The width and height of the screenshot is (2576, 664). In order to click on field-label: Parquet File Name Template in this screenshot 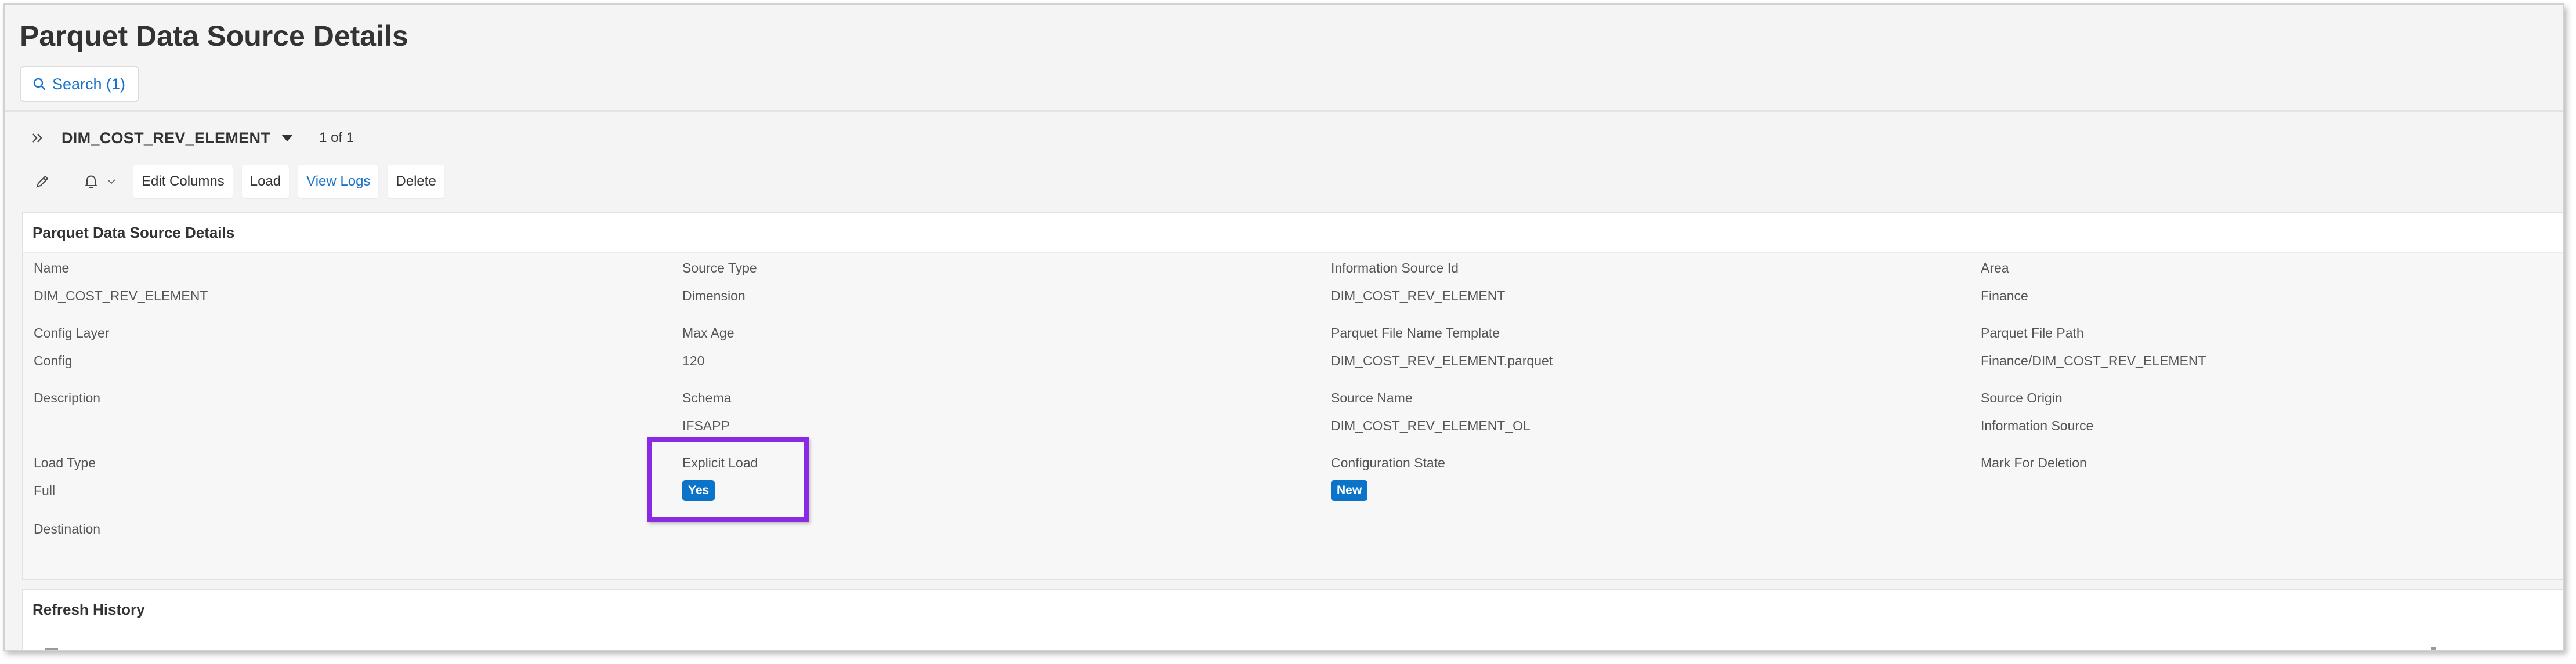, I will do `click(1415, 332)`.